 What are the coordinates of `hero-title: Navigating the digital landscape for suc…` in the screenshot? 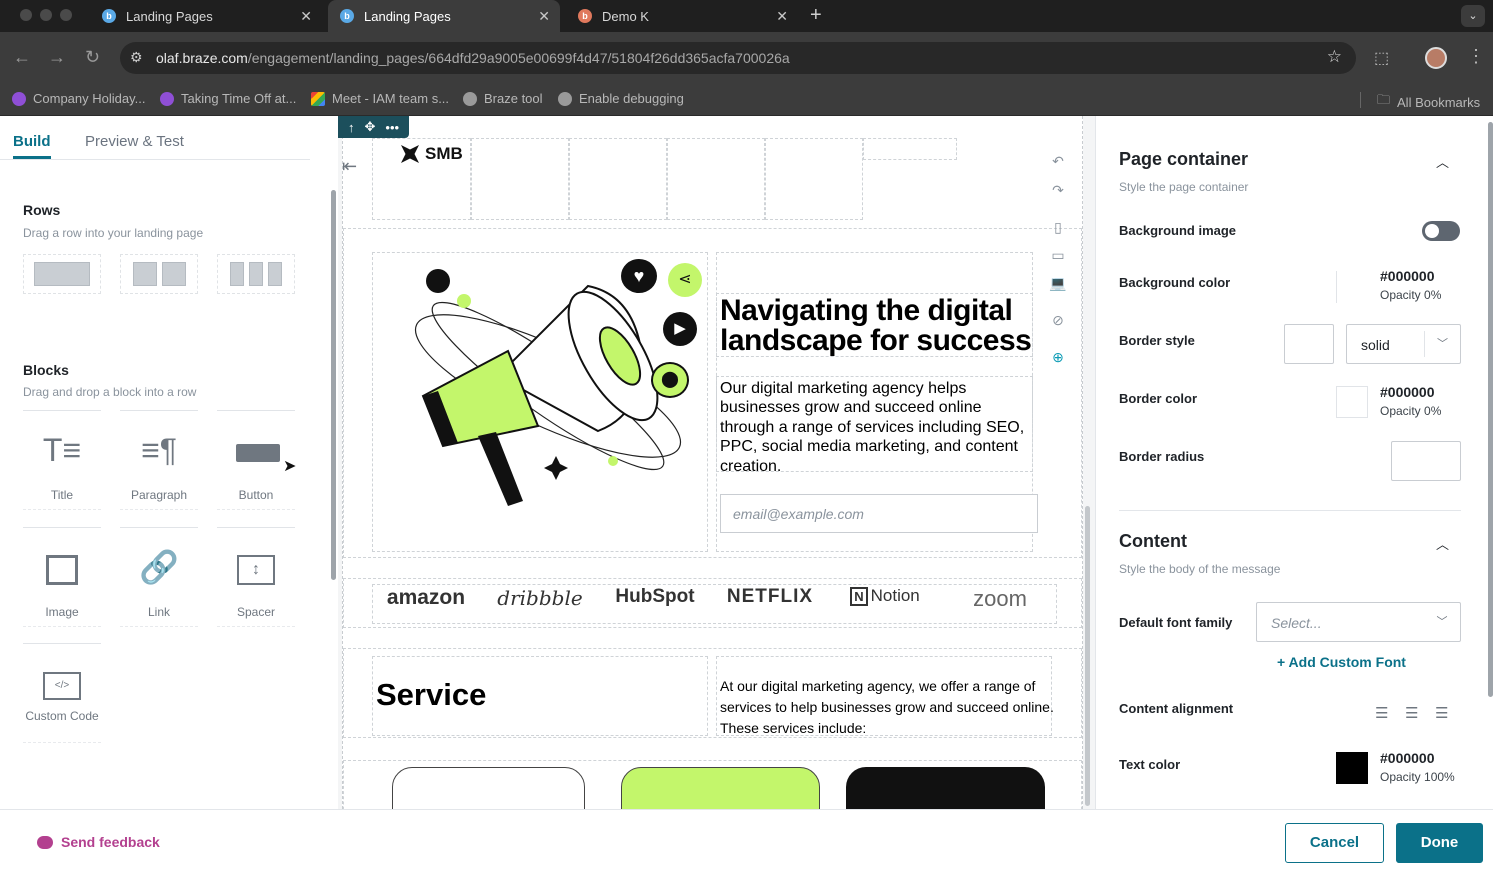 It's located at (885, 326).